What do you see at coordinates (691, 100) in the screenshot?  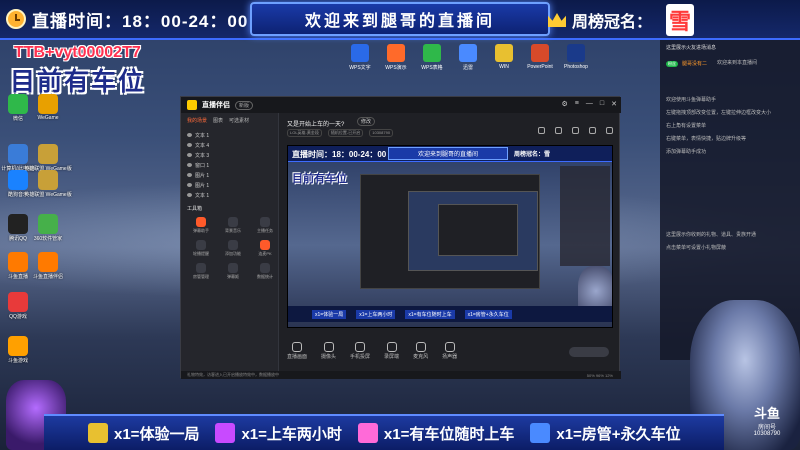 I see `help-line: 欢迎使用斗鱼弹幕助手` at bounding box center [691, 100].